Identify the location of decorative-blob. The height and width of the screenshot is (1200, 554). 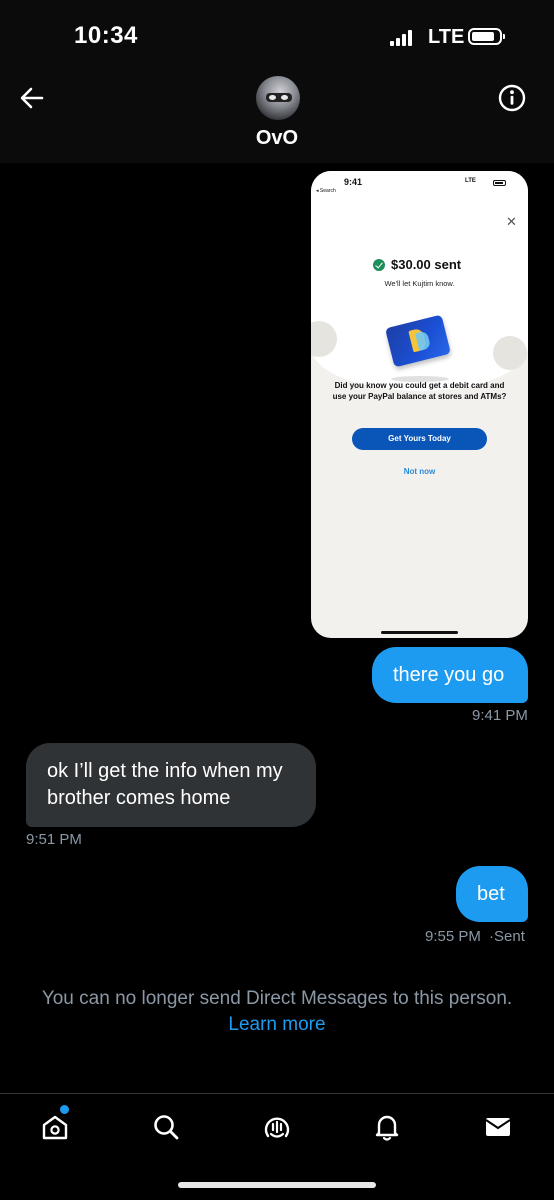
(510, 353).